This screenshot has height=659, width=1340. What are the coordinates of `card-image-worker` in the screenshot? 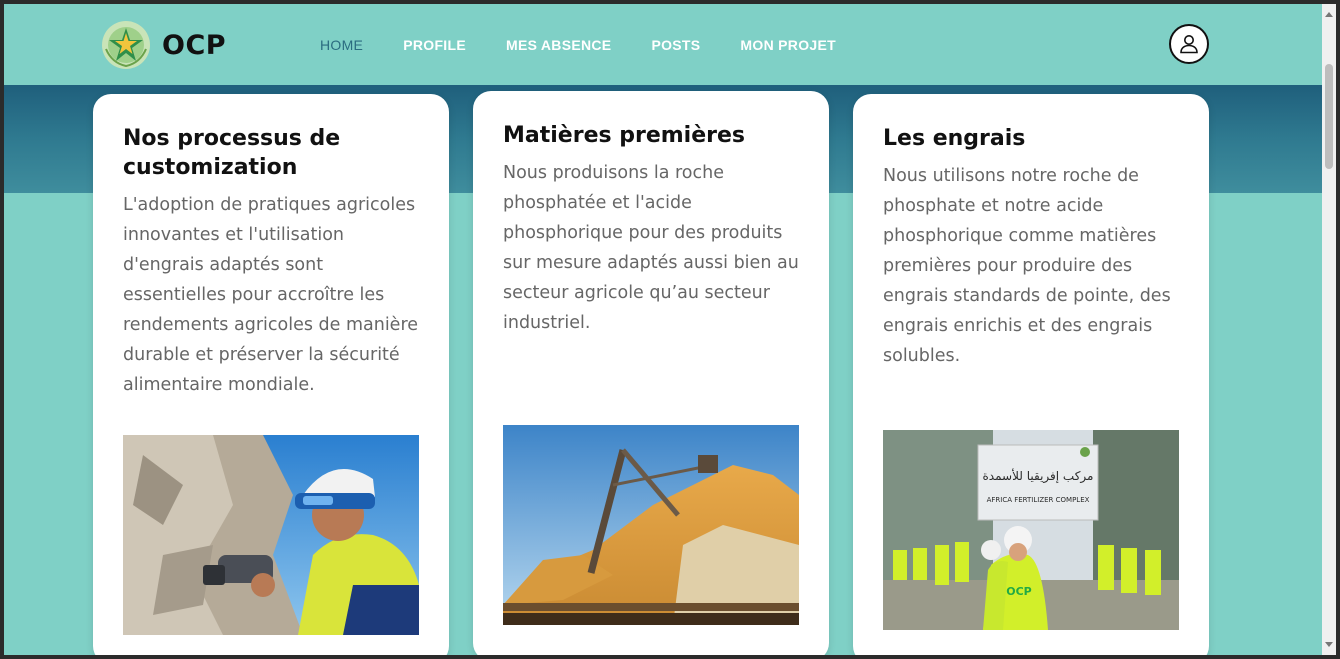 It's located at (271, 535).